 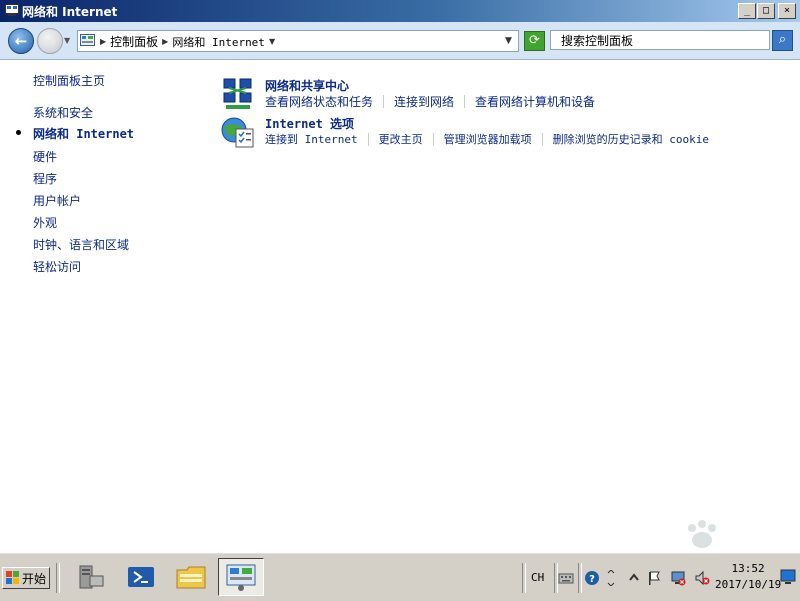 I want to click on address-dropdown-icon: ▼, so click(x=508, y=41).